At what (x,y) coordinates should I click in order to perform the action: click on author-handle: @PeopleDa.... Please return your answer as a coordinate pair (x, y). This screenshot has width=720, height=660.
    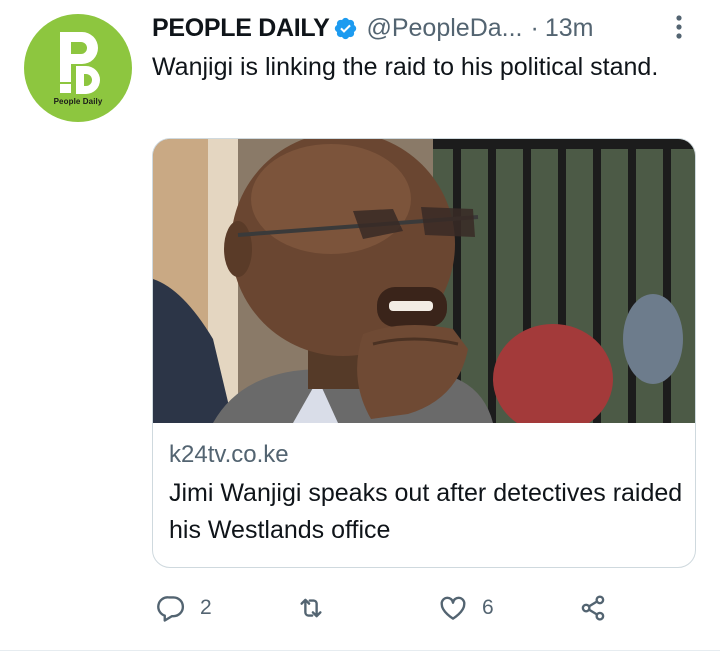
    Looking at the image, I should click on (444, 28).